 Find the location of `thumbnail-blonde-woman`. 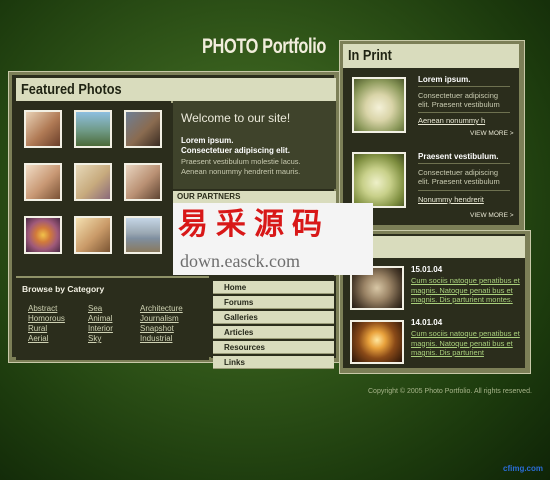

thumbnail-blonde-woman is located at coordinates (93, 235).